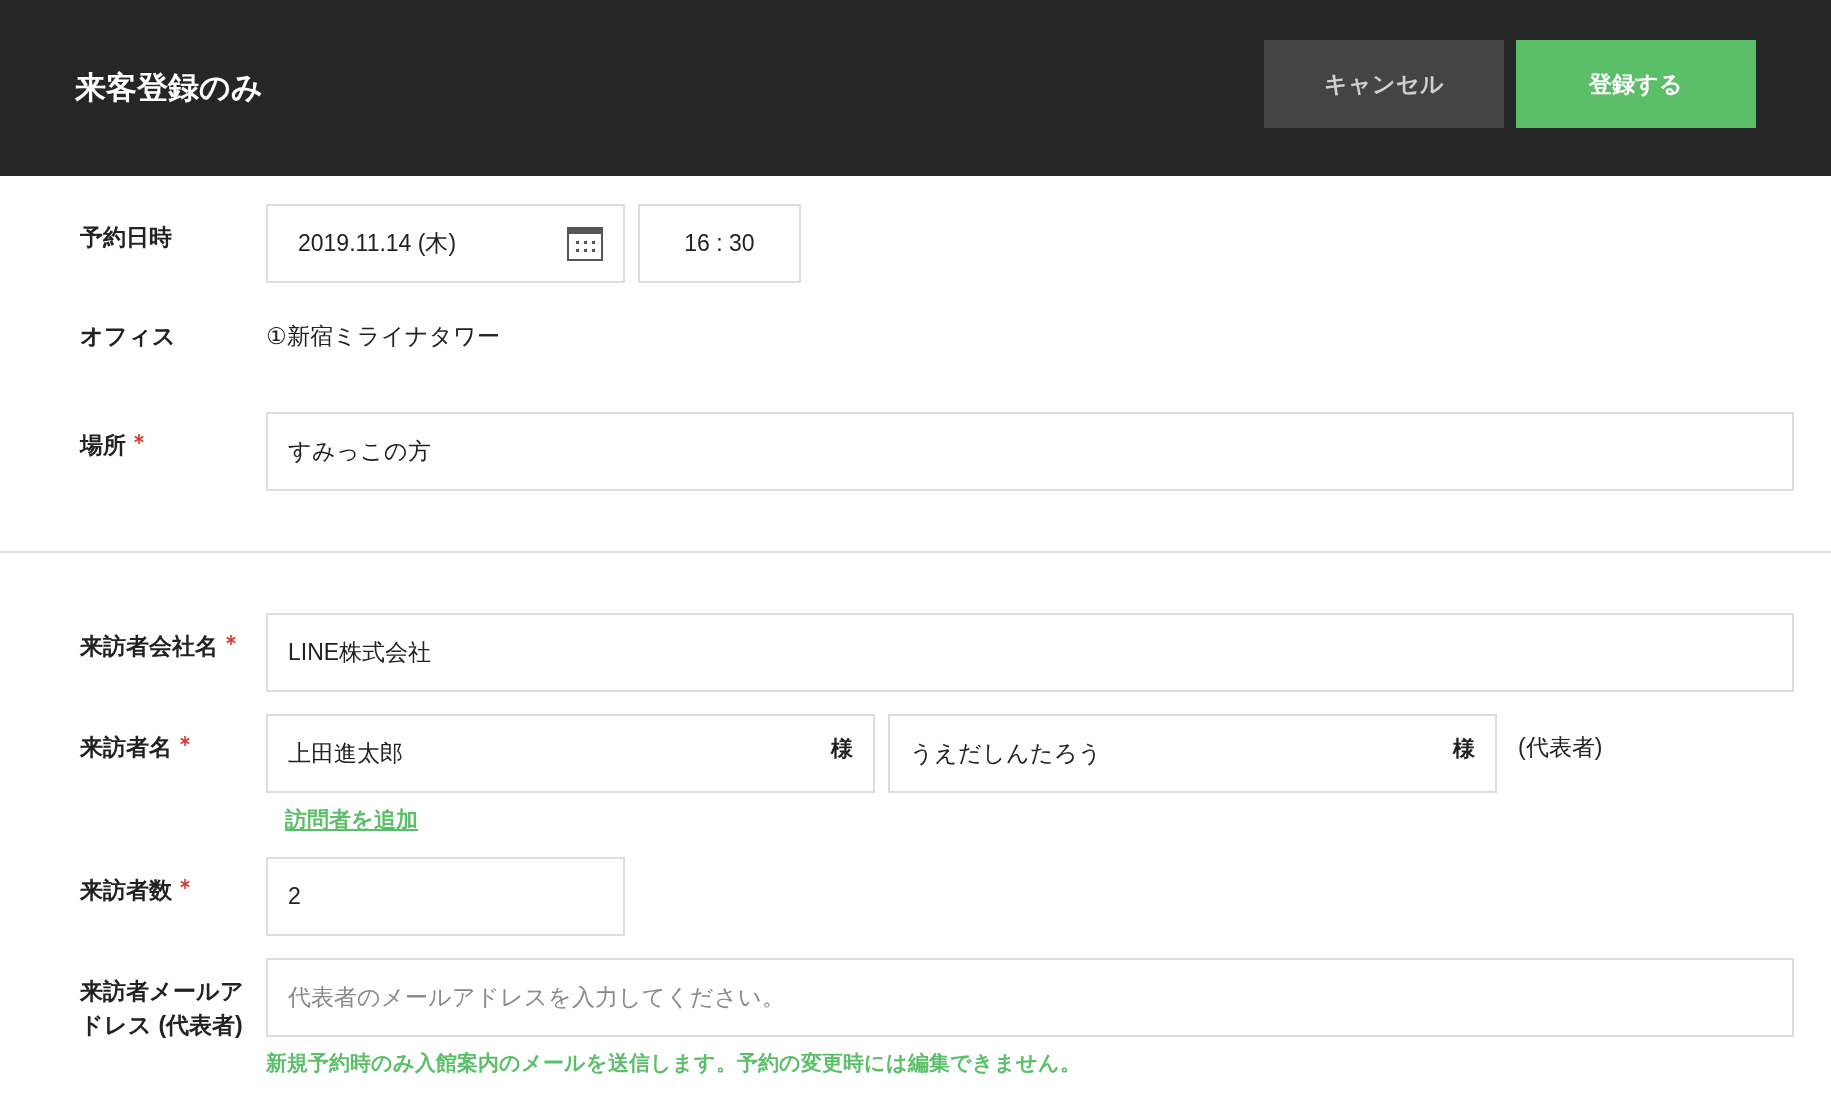 Image resolution: width=1831 pixels, height=1116 pixels. I want to click on date-field: 2019.11.14 (木), so click(445, 243).